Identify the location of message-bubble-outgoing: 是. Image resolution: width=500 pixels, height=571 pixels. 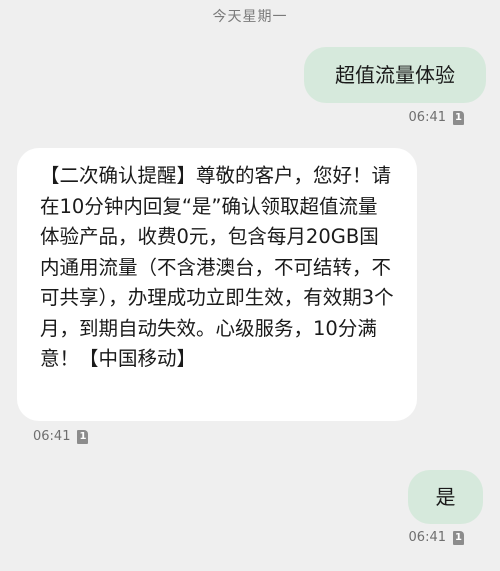
(445, 497).